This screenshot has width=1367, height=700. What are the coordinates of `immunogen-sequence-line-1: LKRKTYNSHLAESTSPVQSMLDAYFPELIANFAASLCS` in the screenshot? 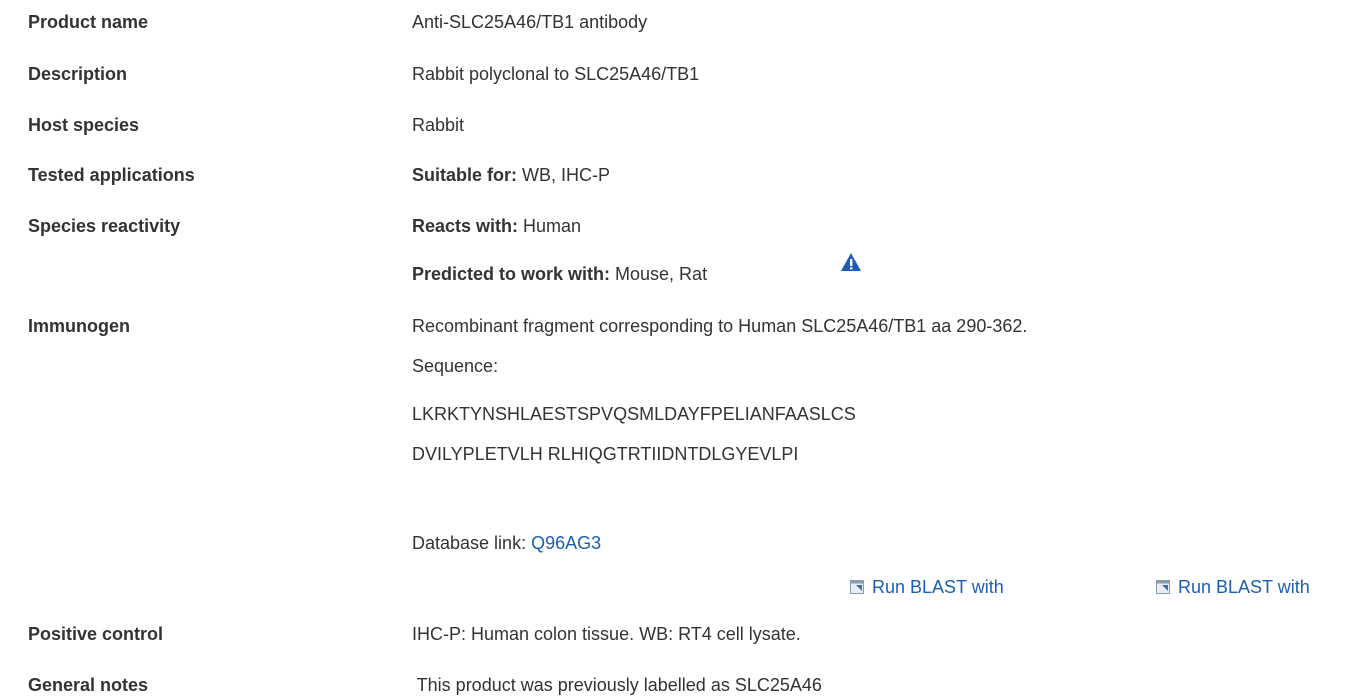 It's located at (634, 414).